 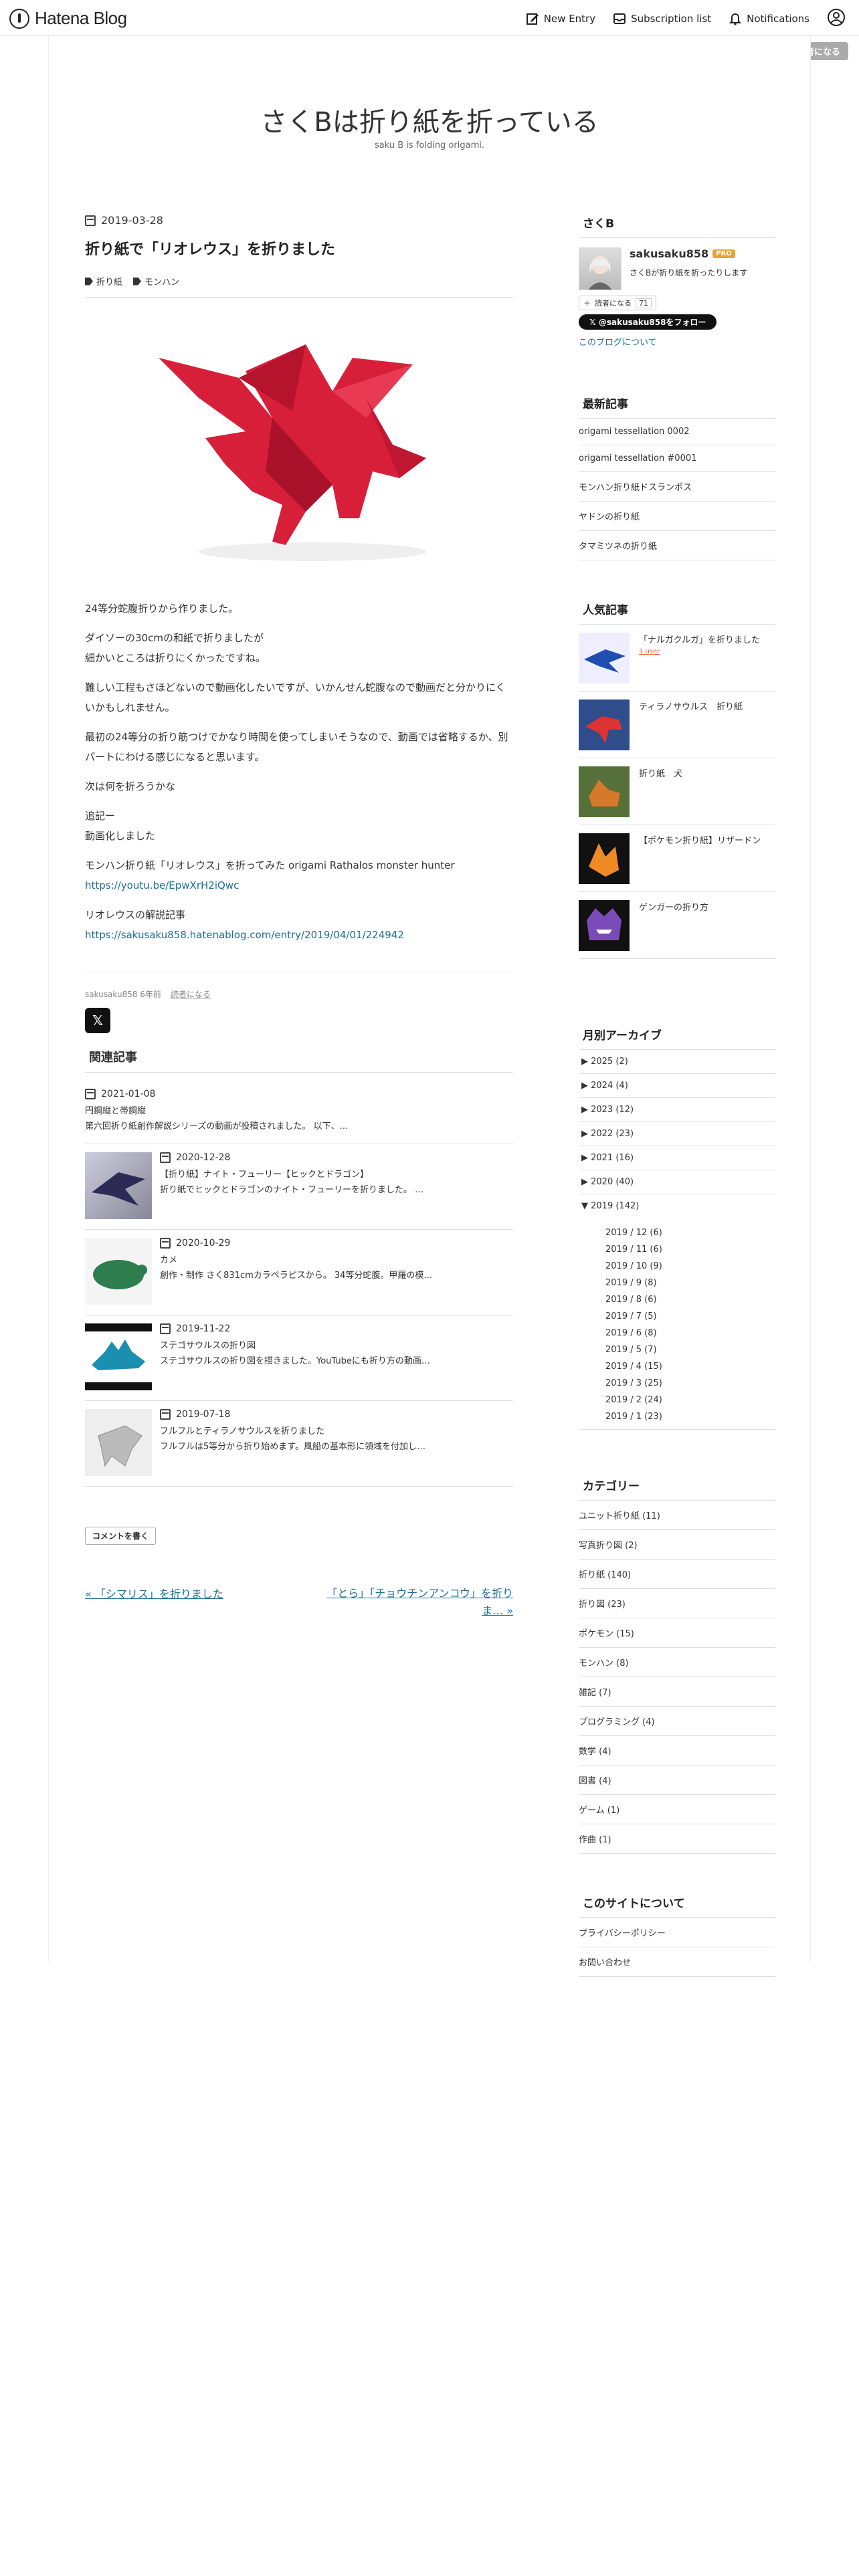 What do you see at coordinates (295, 1345) in the screenshot?
I see `related-title: ステゴサウルスの折り図` at bounding box center [295, 1345].